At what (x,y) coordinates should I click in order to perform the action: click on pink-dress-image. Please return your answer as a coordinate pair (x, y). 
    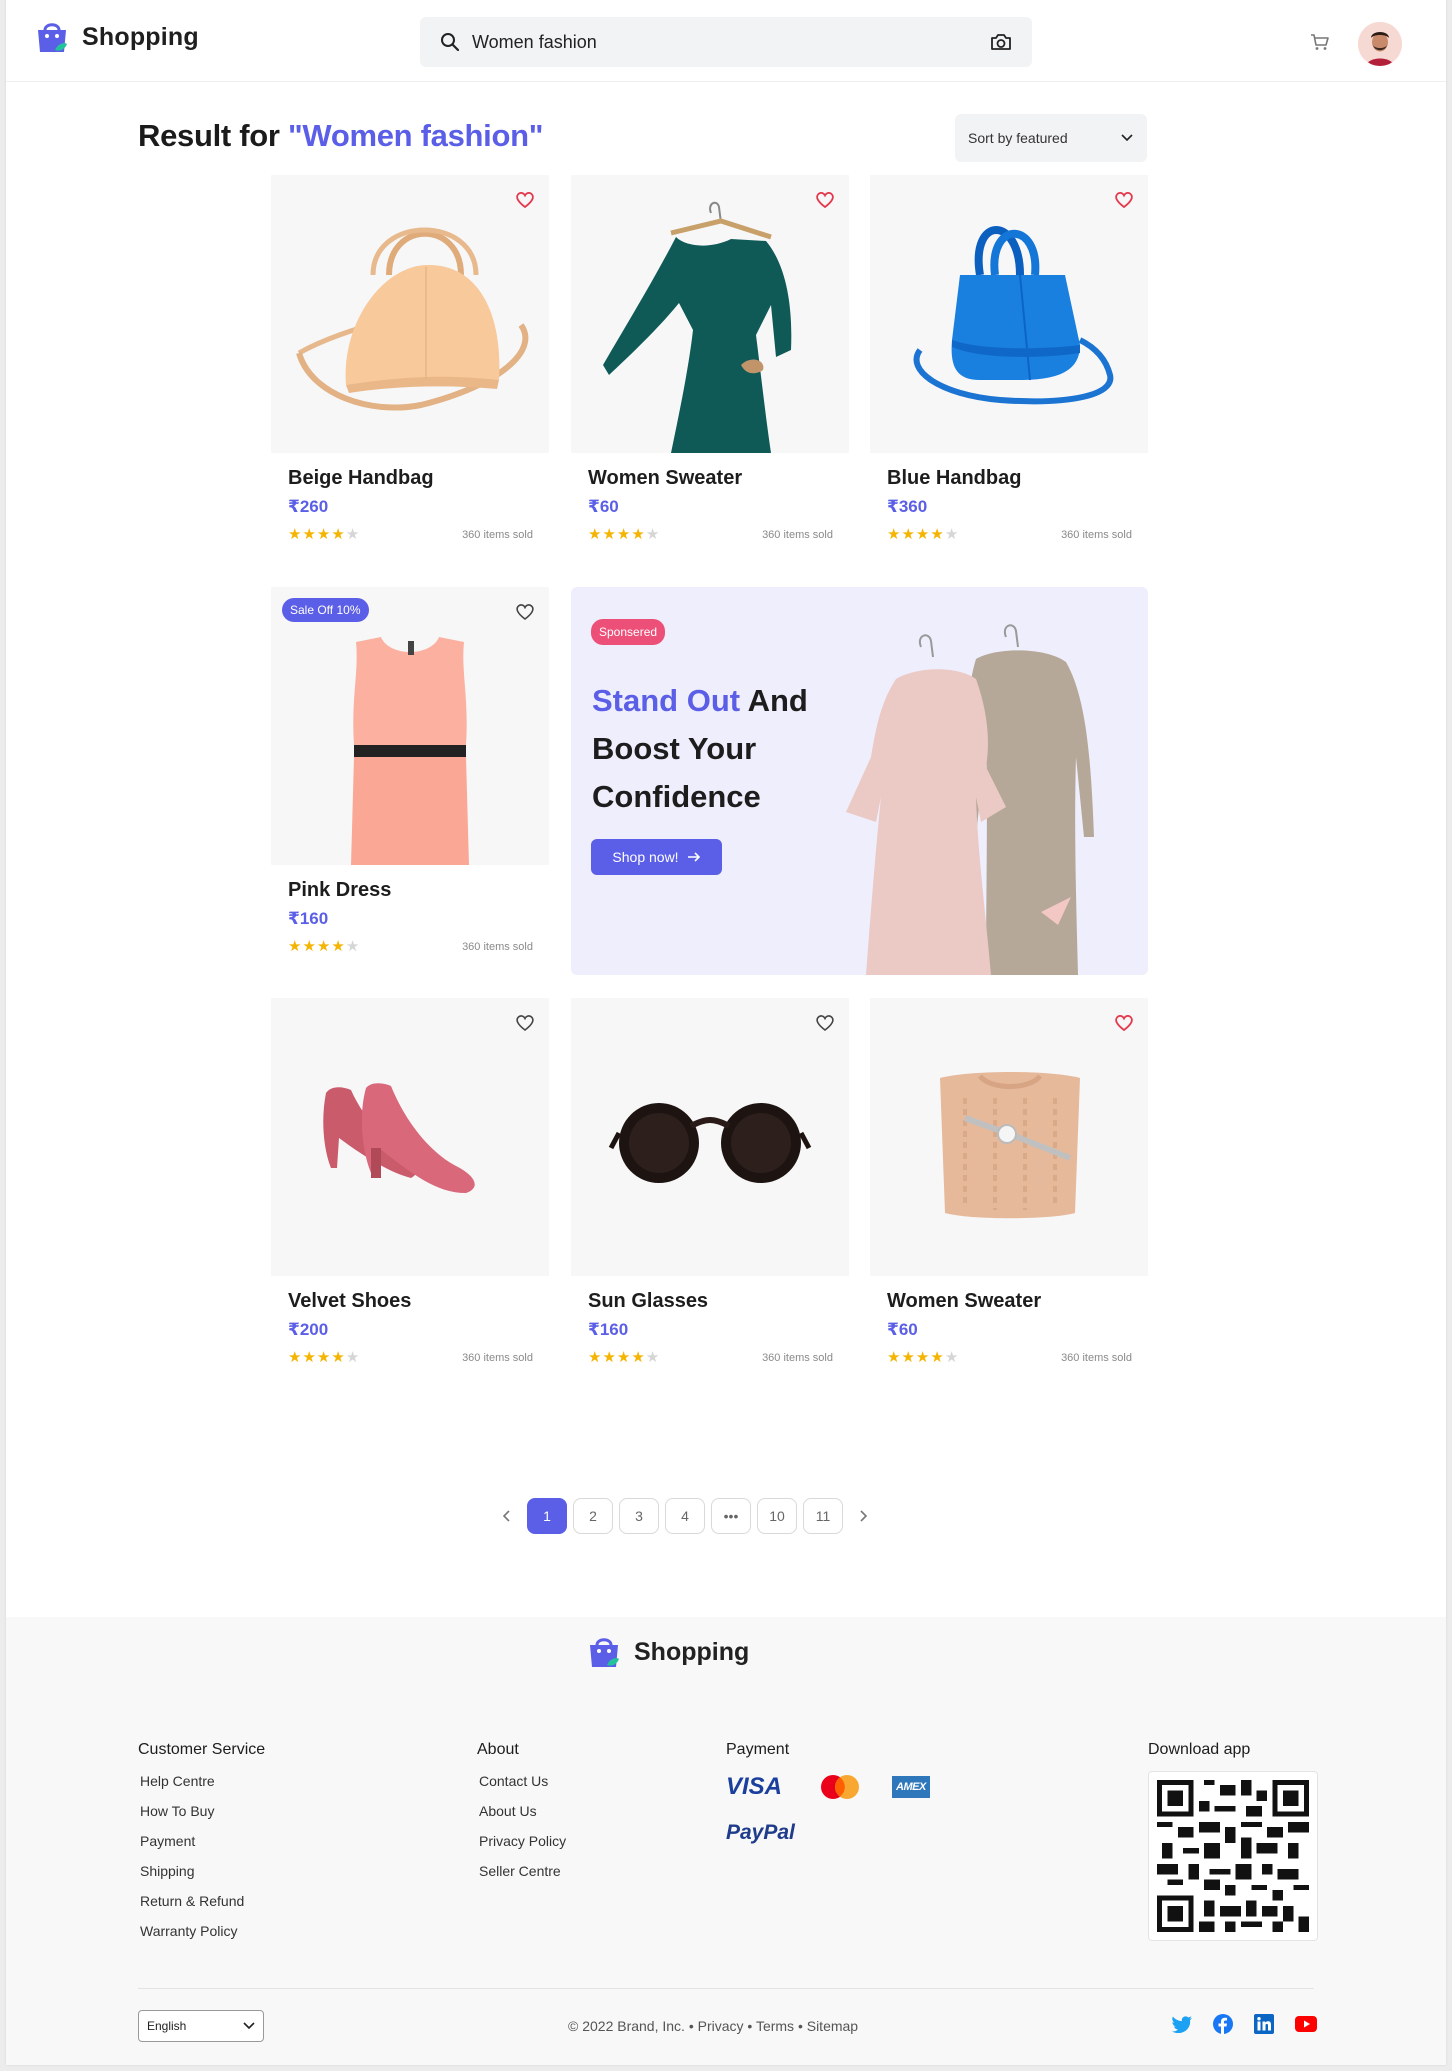
    Looking at the image, I should click on (410, 751).